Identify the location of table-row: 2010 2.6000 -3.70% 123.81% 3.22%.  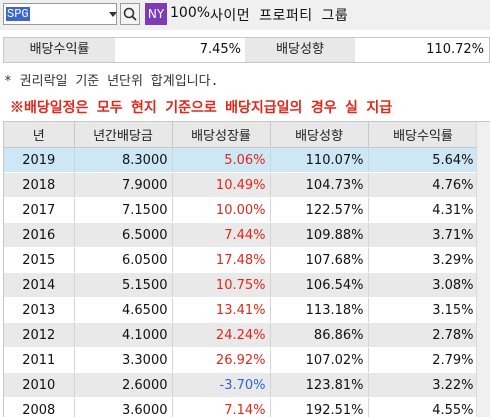
(241, 385).